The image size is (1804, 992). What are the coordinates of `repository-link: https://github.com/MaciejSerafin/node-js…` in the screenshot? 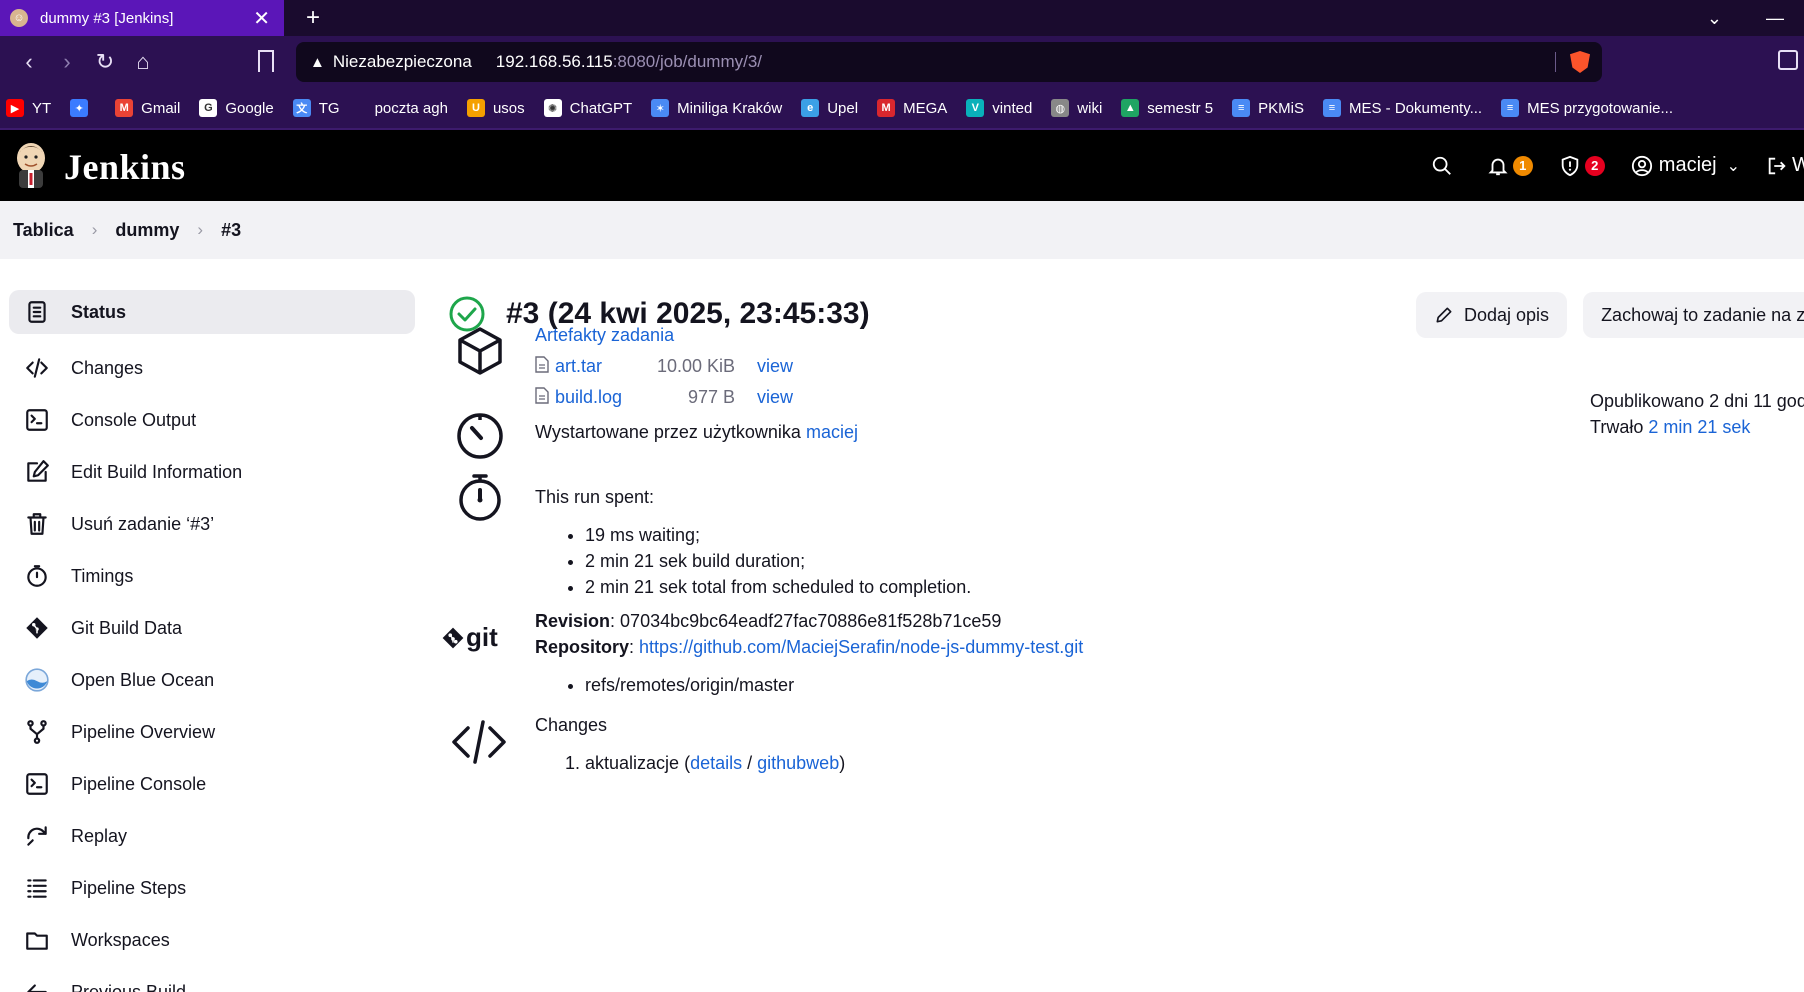 It's located at (861, 647).